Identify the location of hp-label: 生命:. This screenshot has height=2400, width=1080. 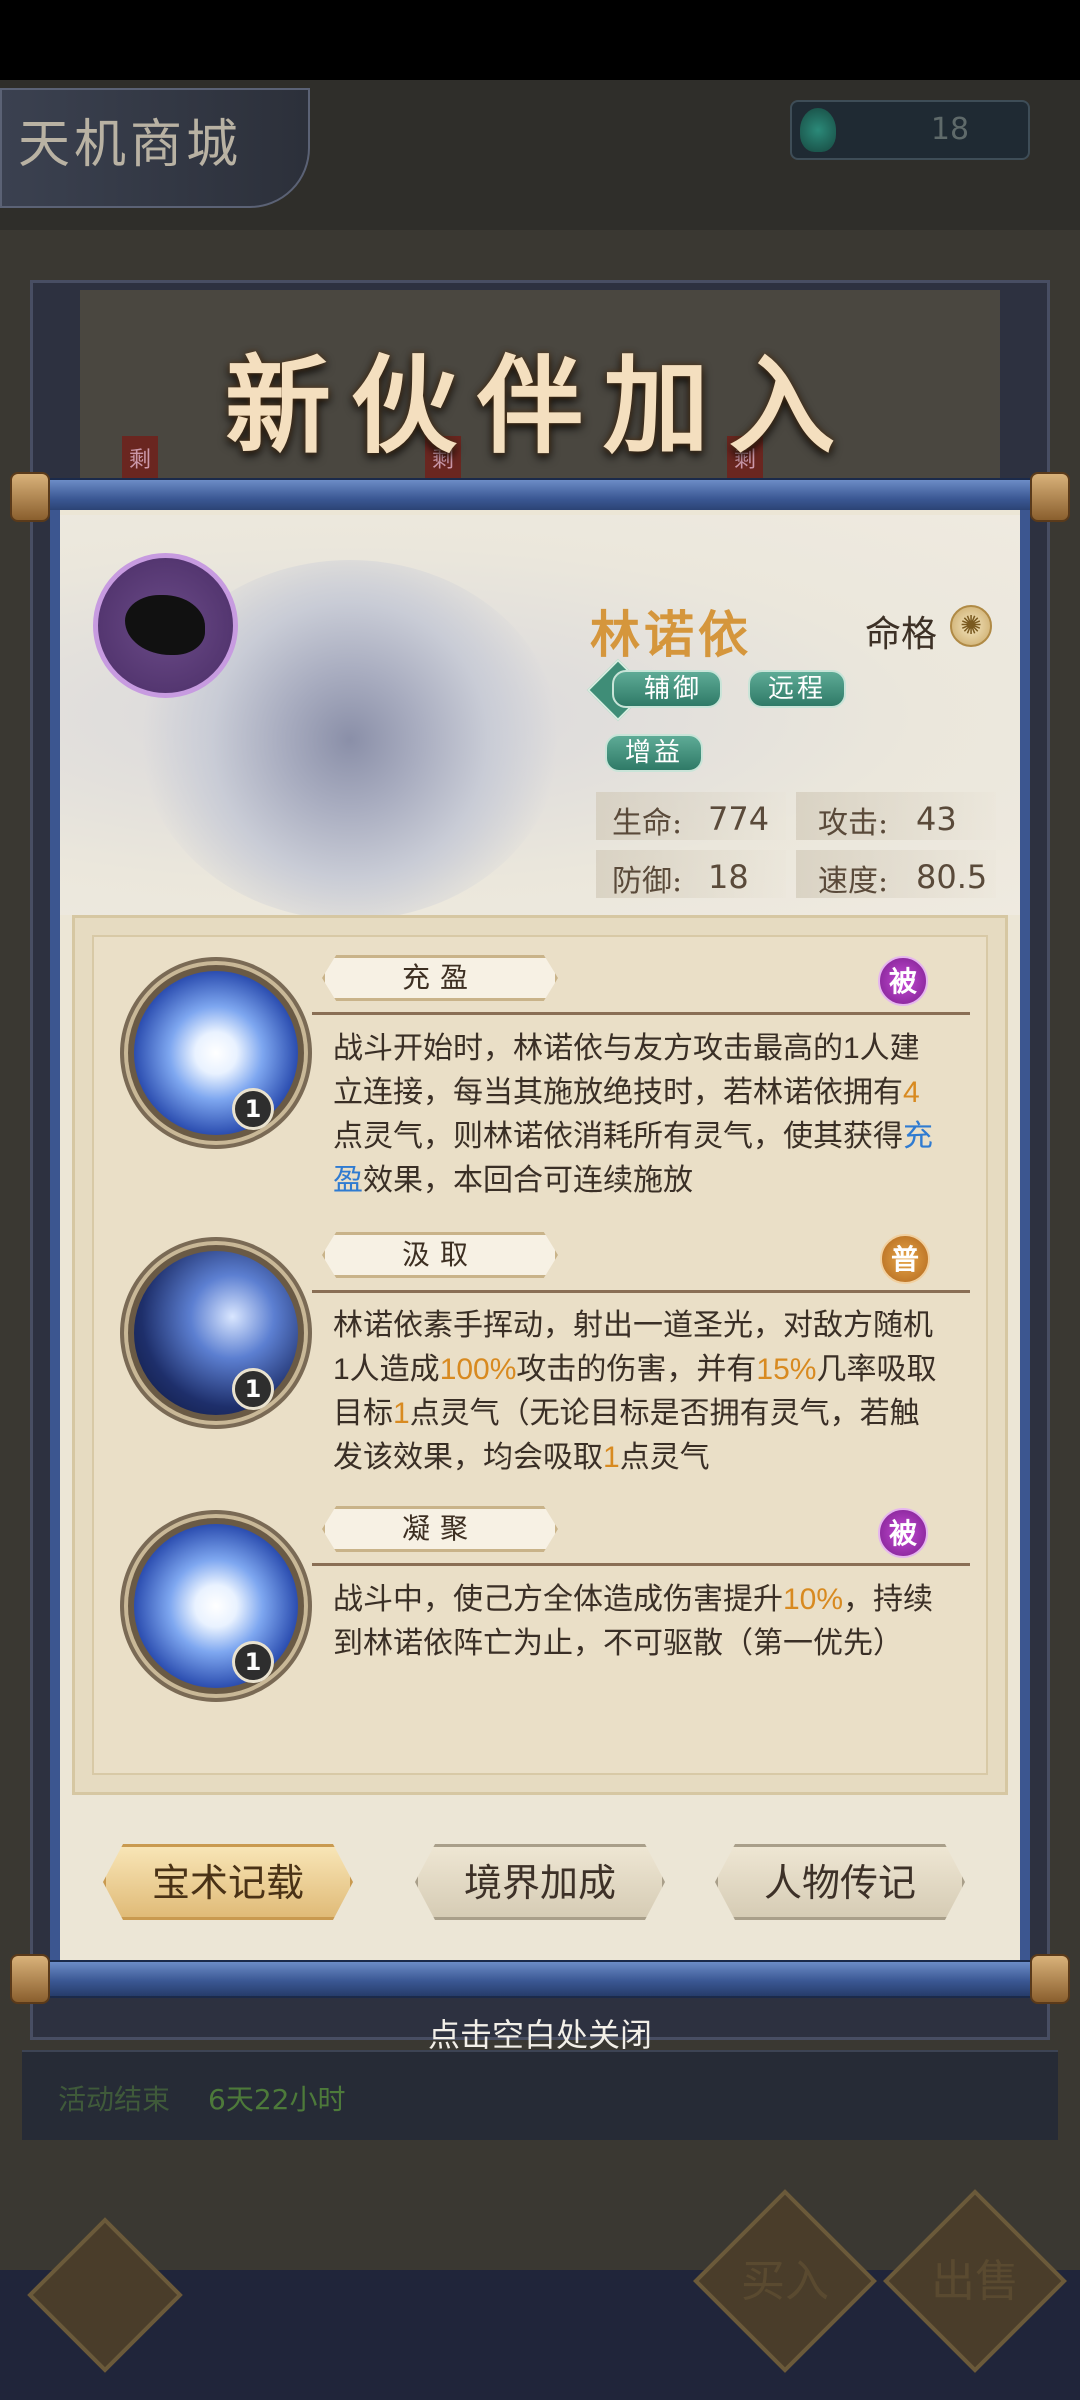
(647, 823).